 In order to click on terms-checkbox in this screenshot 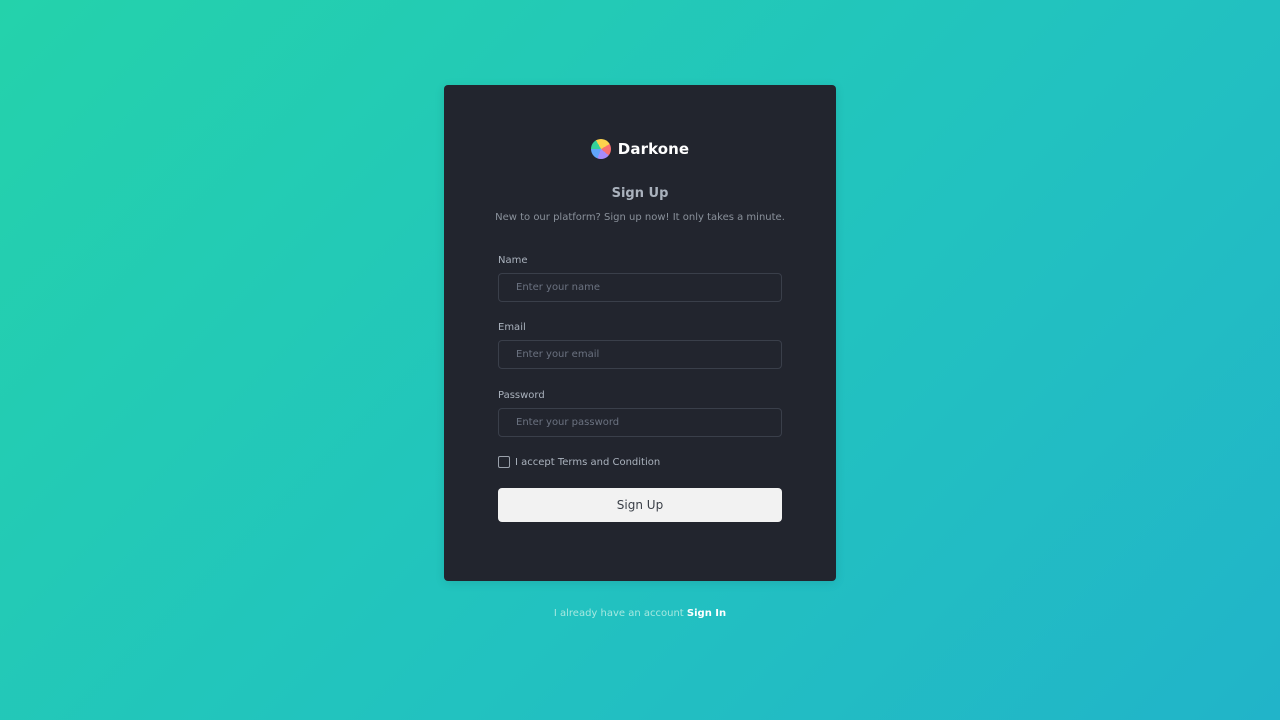, I will do `click(504, 462)`.